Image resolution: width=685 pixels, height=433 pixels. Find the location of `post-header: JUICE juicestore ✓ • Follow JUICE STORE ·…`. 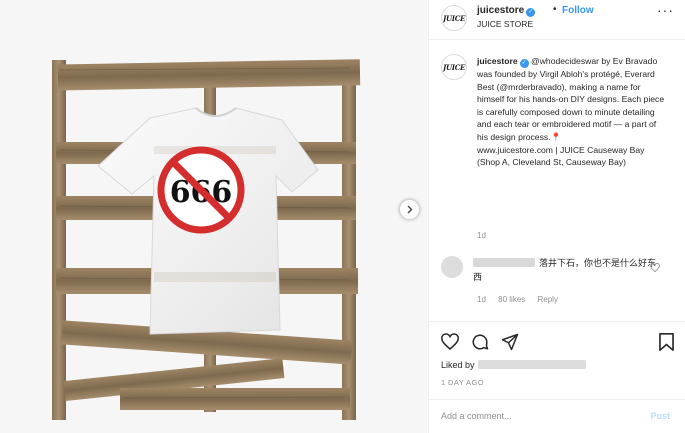

post-header: JUICE juicestore ✓ • Follow JUICE STORE ·… is located at coordinates (557, 20).